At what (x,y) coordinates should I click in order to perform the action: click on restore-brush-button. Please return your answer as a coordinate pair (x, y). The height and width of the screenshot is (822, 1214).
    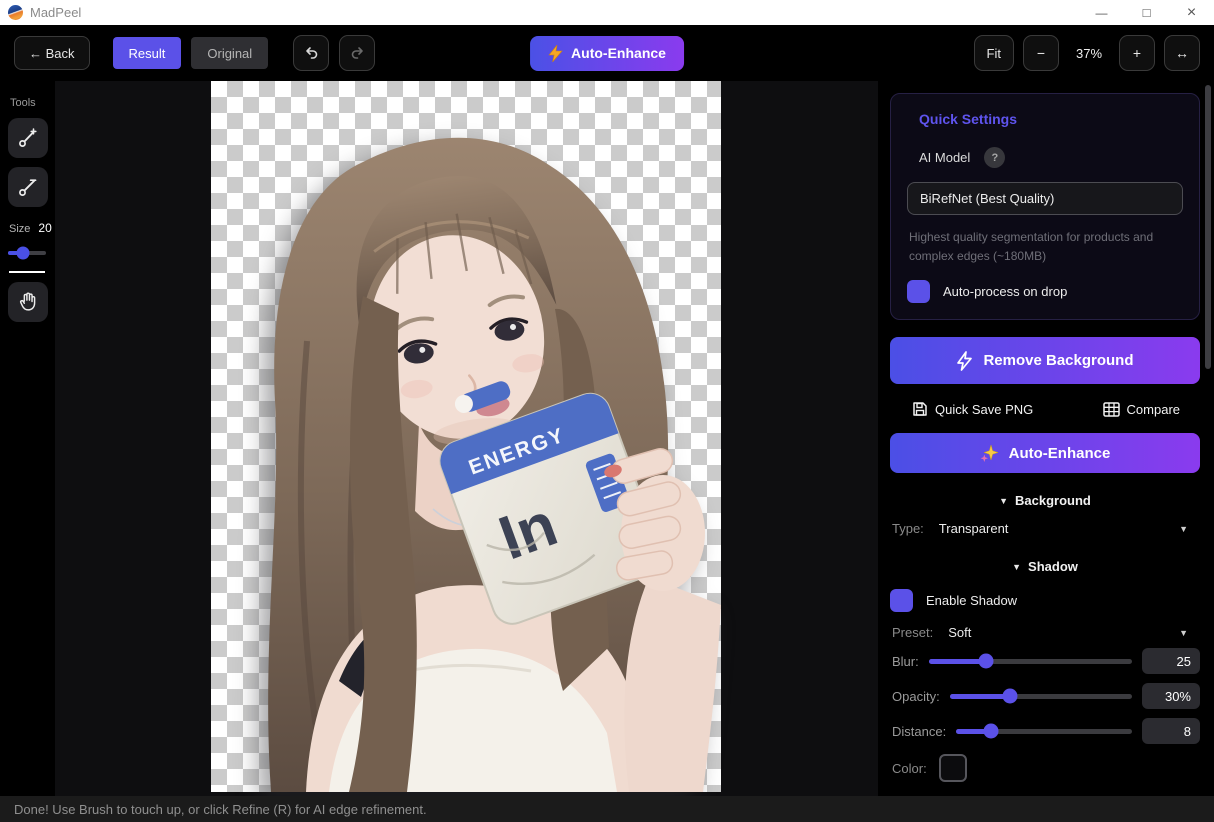
    Looking at the image, I should click on (27, 138).